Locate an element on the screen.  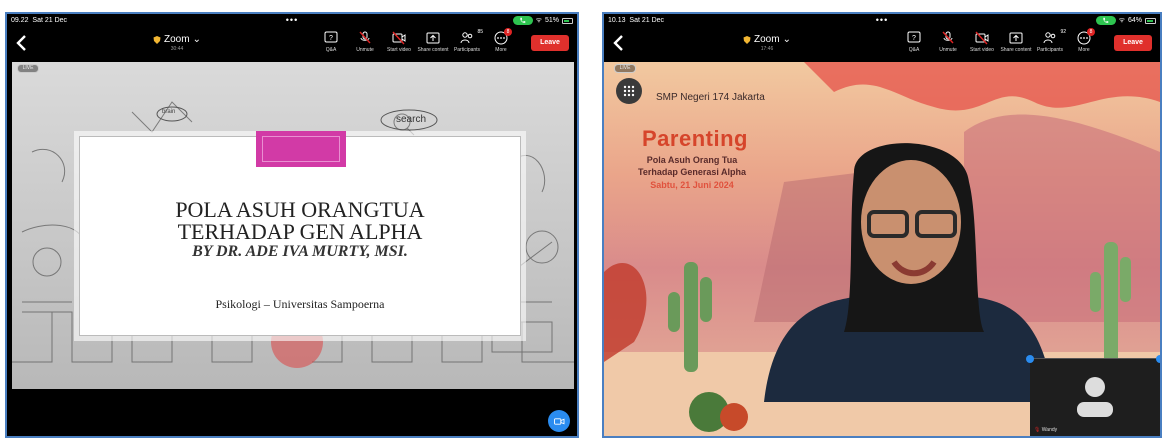
slide-title-line2: TERHADAP GEN ALPHA is located at coordinates (300, 231).